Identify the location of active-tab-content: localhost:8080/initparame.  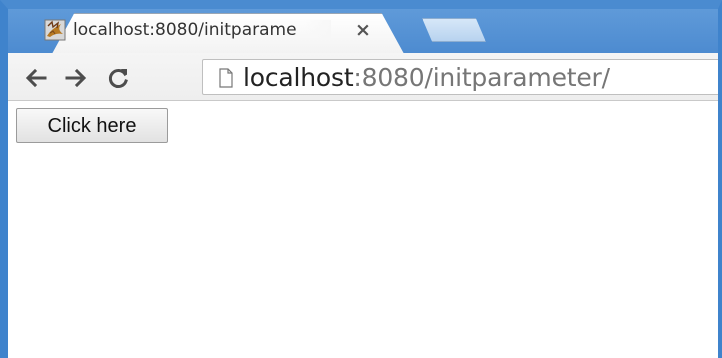
(194, 30).